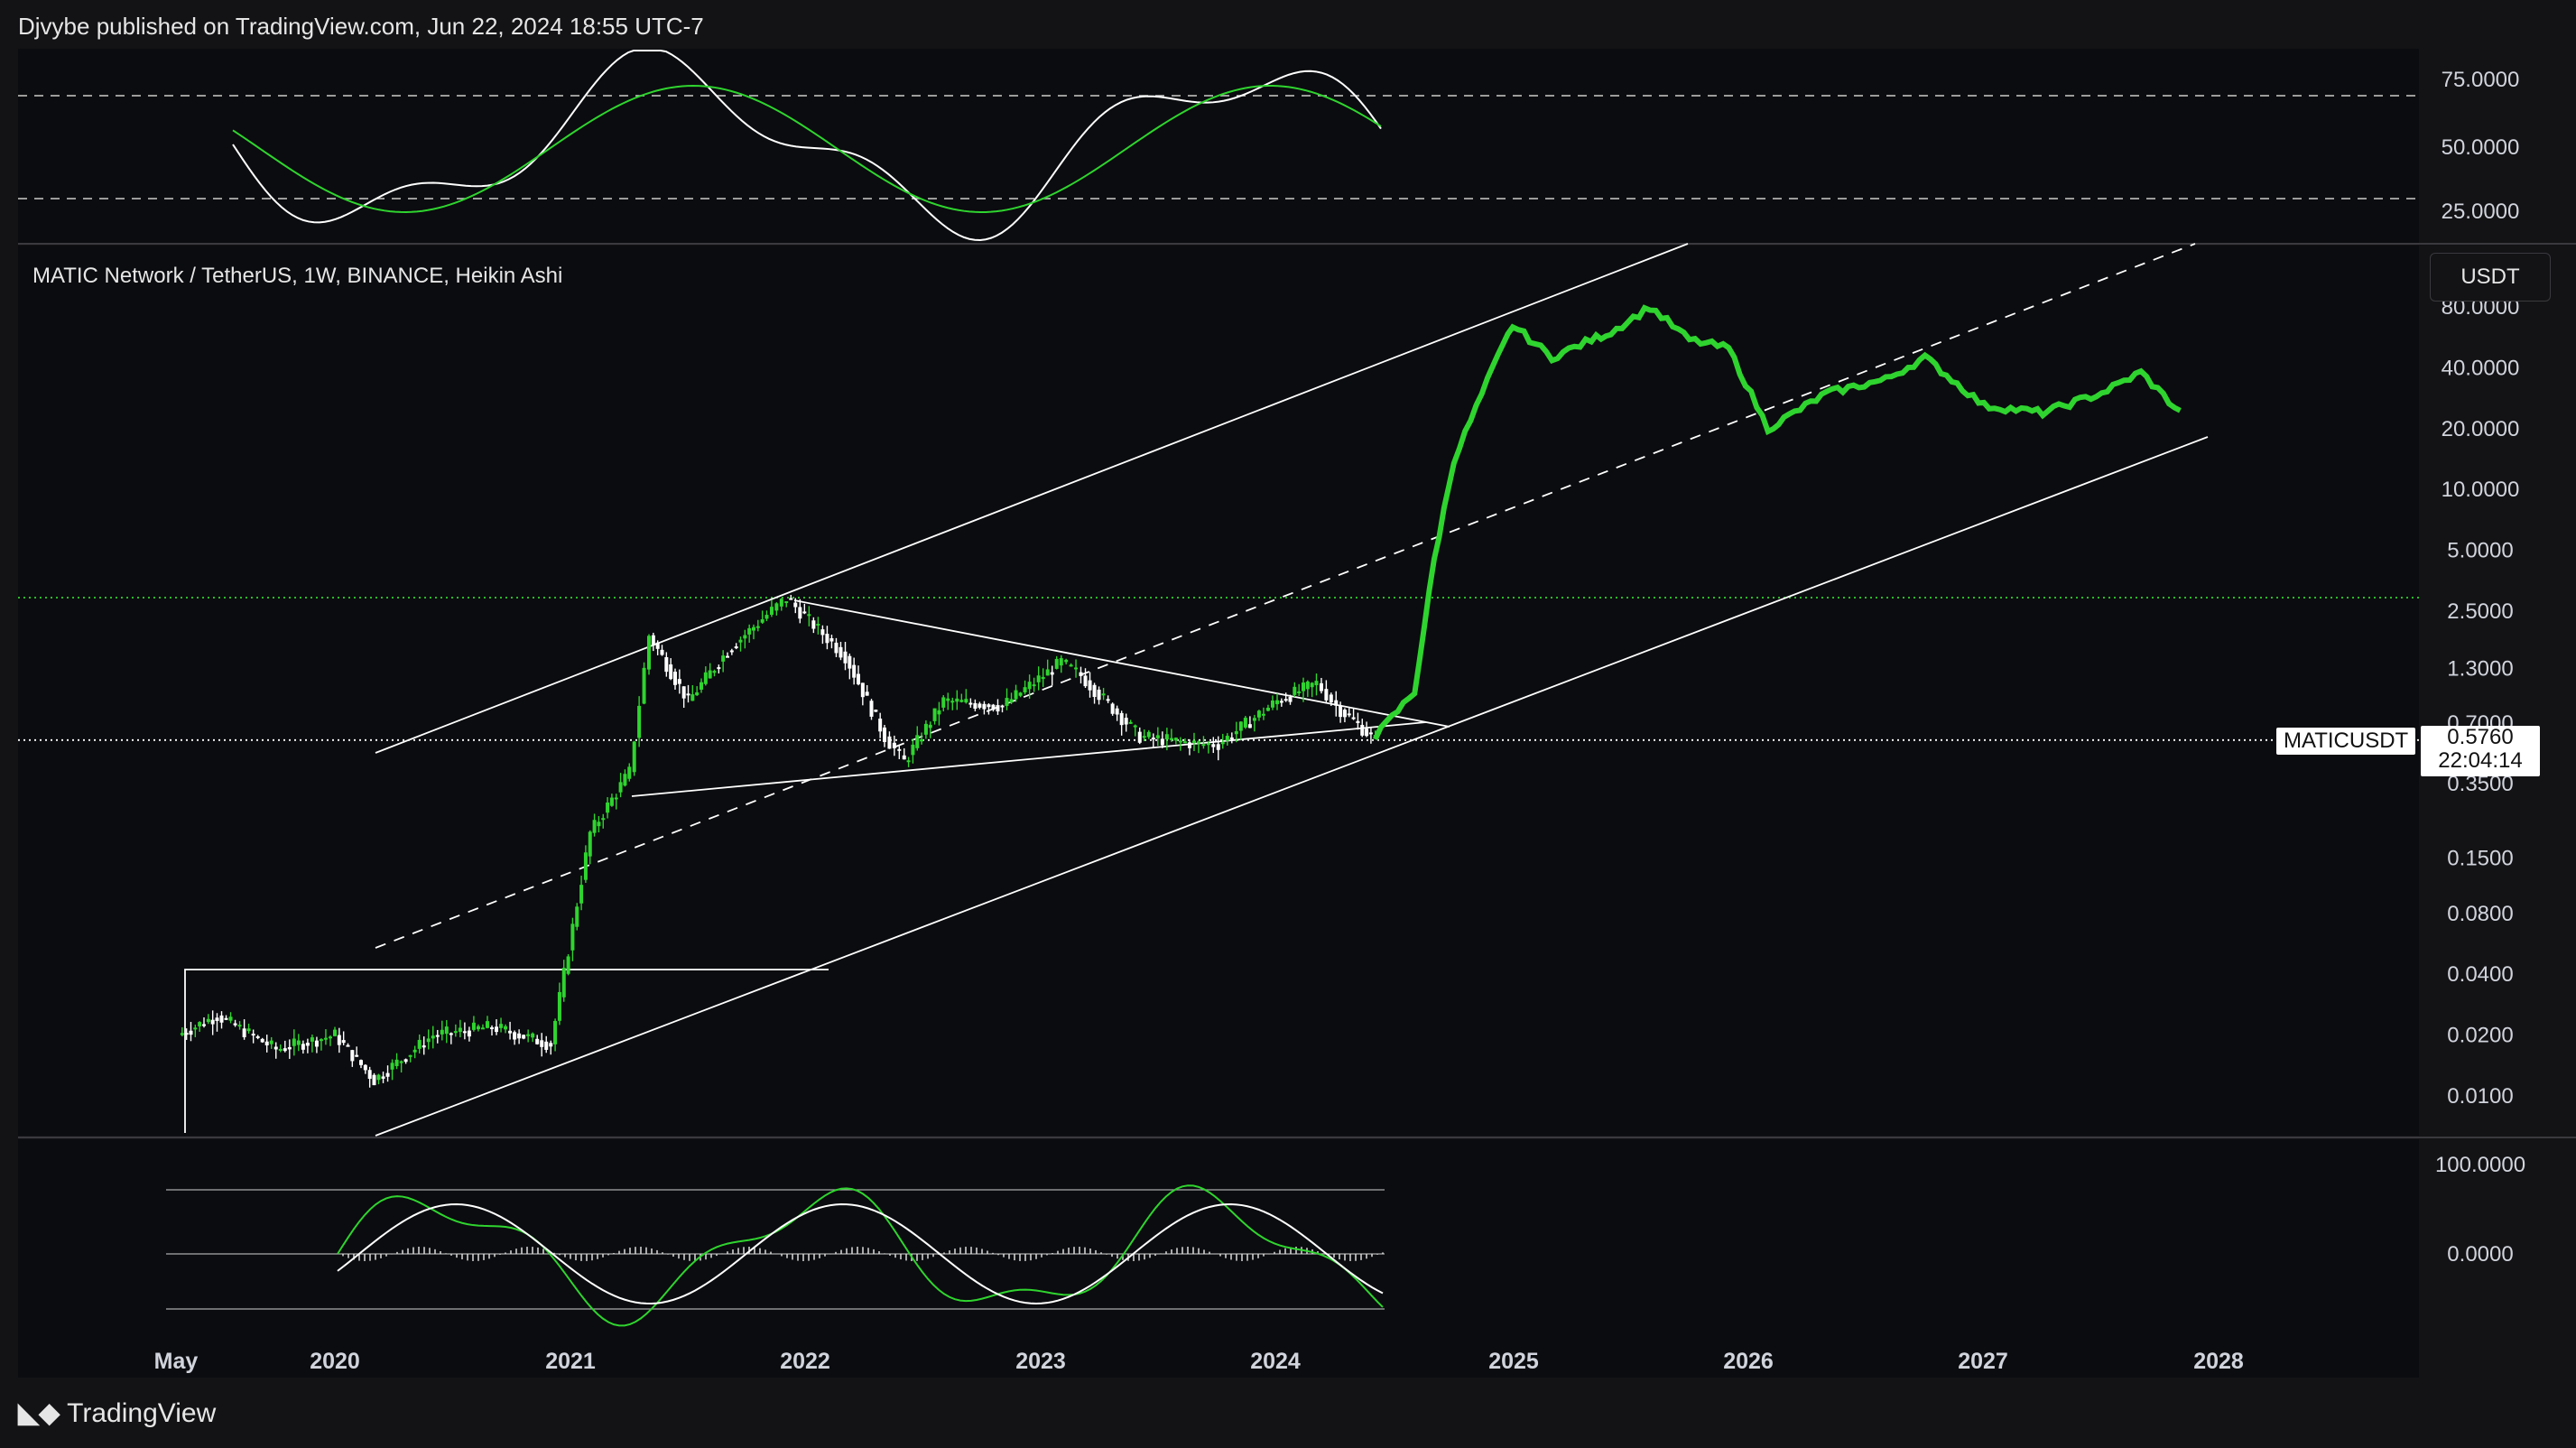 The image size is (2576, 1448). Describe the element at coordinates (2481, 490) in the screenshot. I see `price-tick-label: 10.0000` at that location.